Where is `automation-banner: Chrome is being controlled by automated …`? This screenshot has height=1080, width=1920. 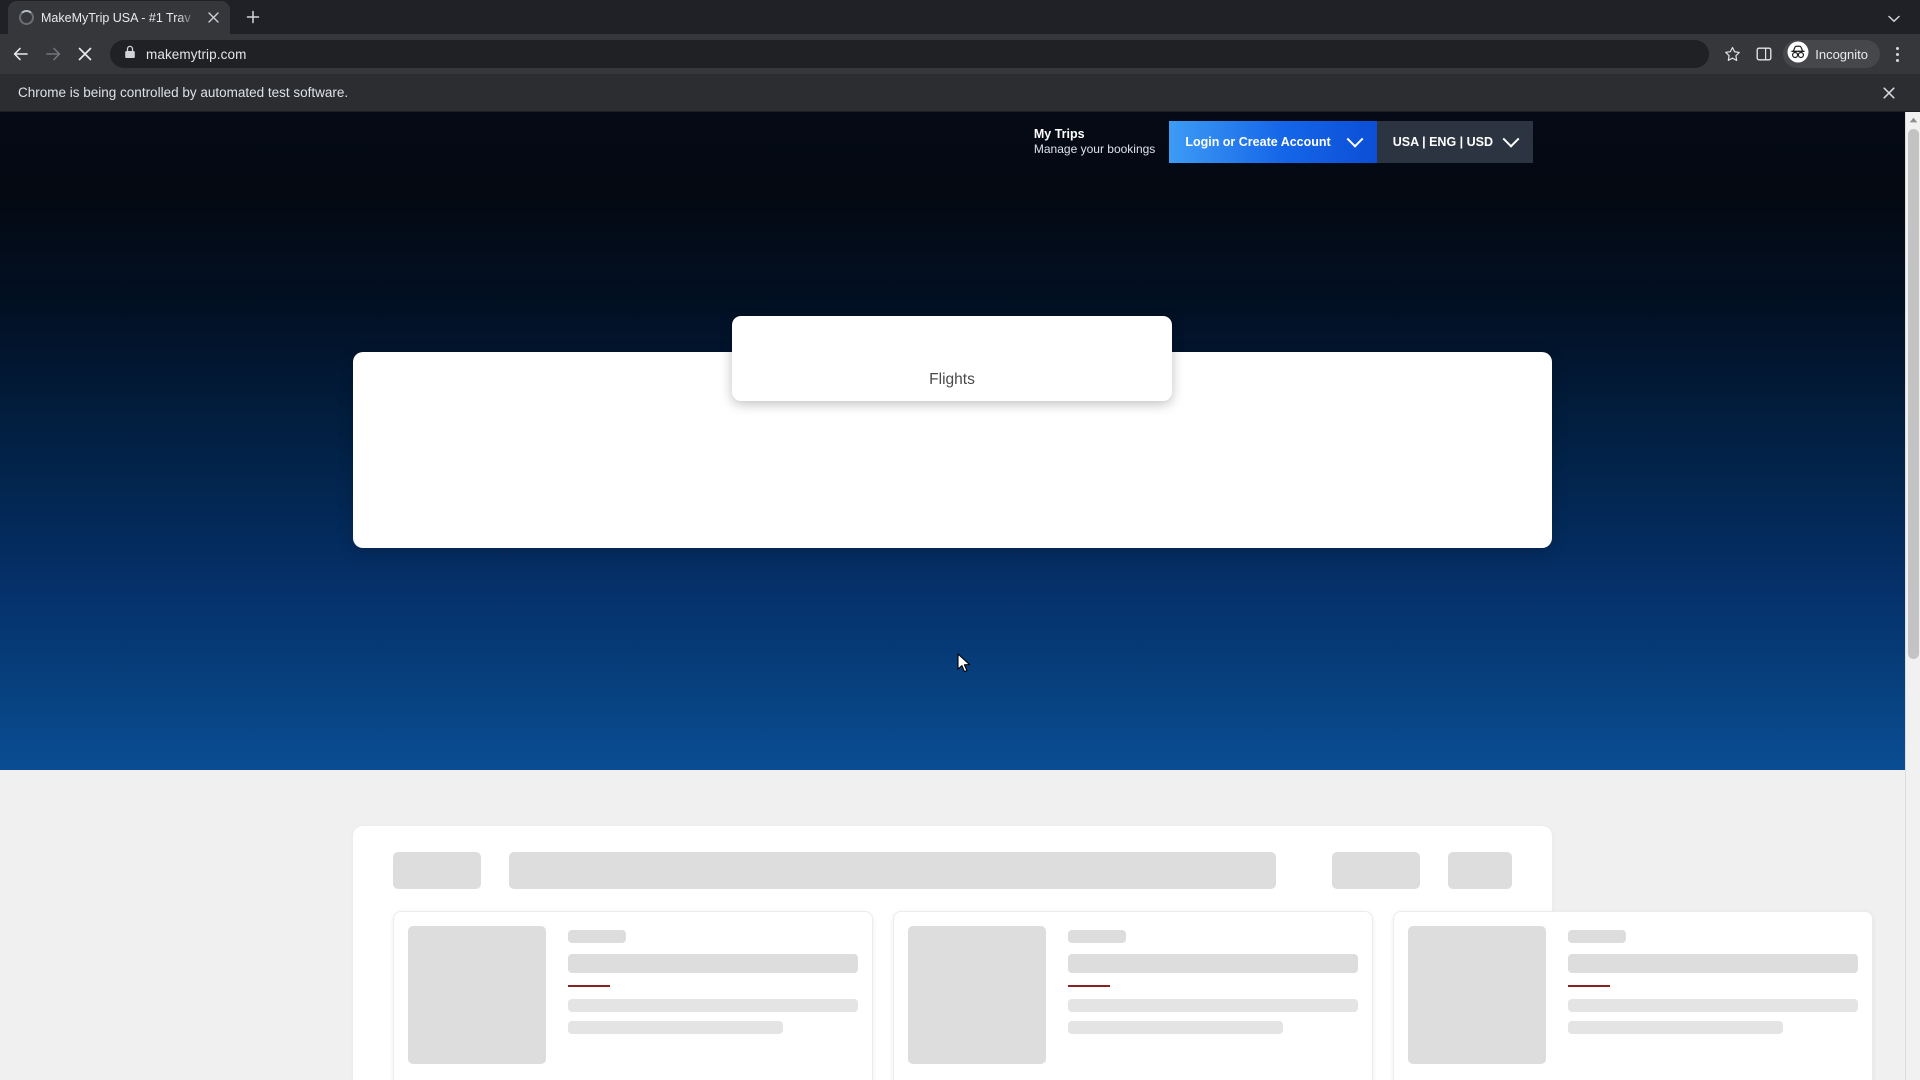 automation-banner: Chrome is being controlled by automated … is located at coordinates (960, 93).